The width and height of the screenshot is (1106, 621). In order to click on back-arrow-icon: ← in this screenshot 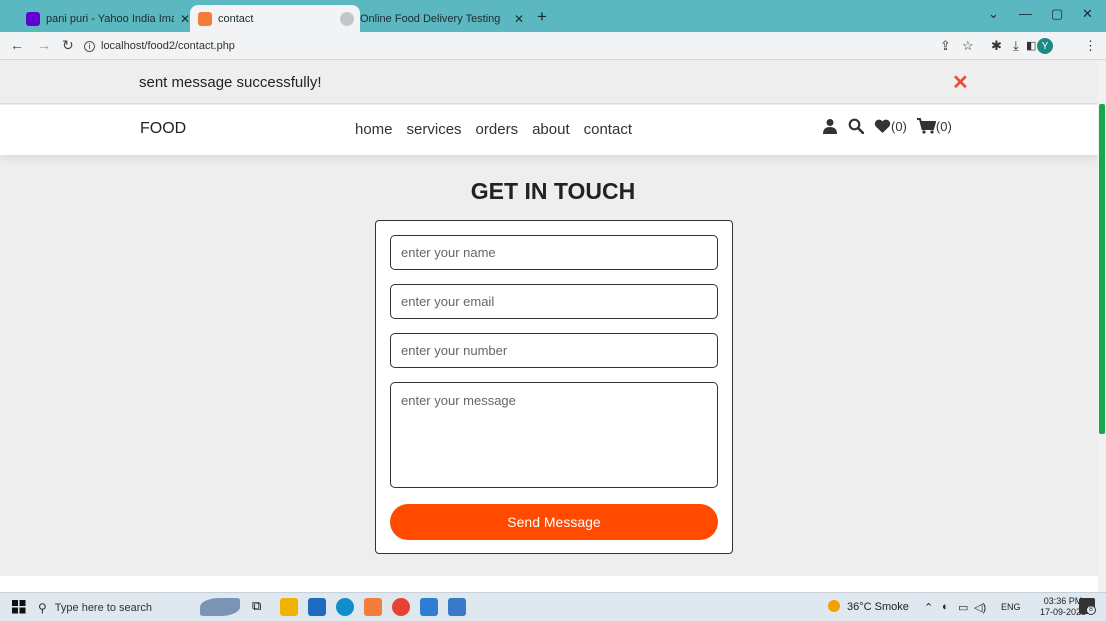, I will do `click(17, 45)`.